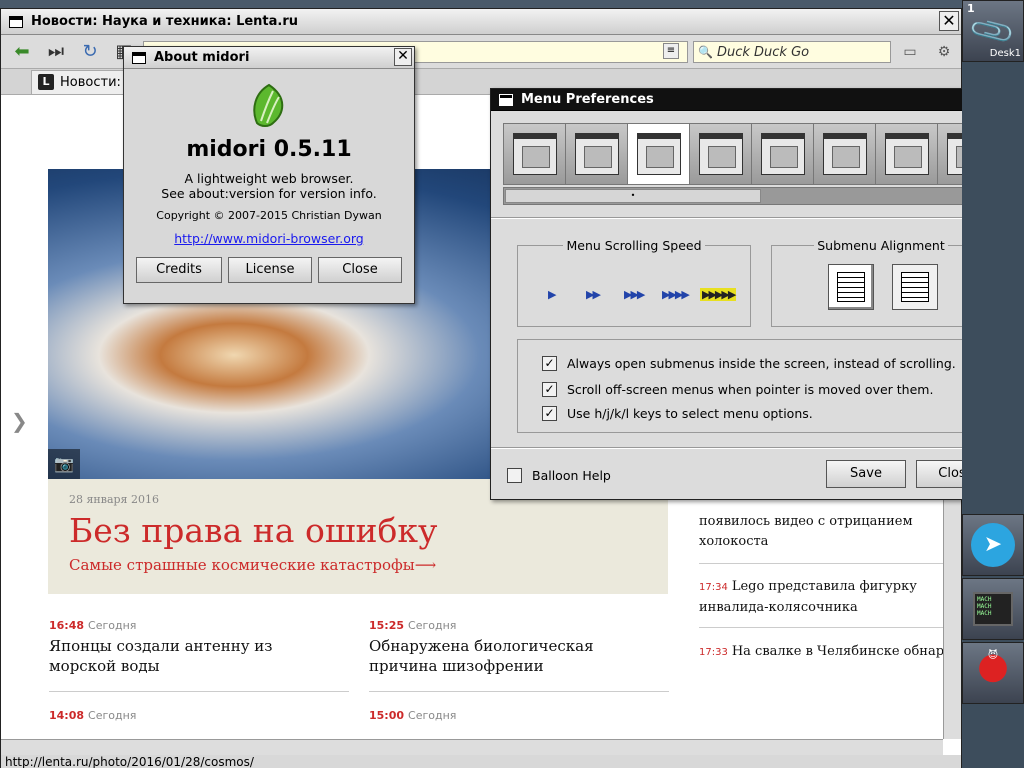 Image resolution: width=1024 pixels, height=768 pixels. Describe the element at coordinates (806, 531) in the screenshot. I see `right-news-headline: появилось видео с отрицанием холокоста` at that location.